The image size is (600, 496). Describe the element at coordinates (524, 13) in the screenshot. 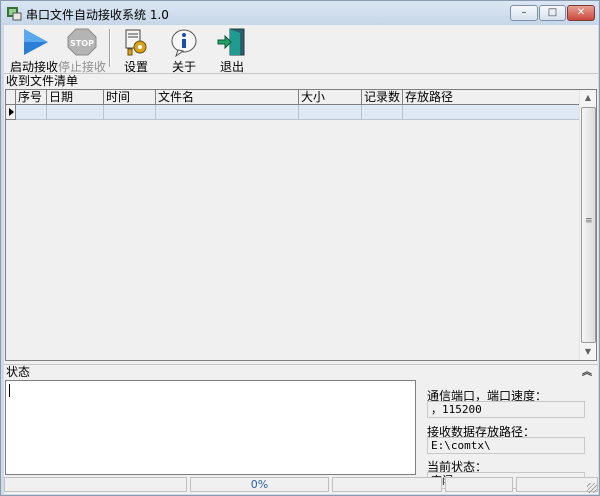

I see `minimize-button: –` at that location.